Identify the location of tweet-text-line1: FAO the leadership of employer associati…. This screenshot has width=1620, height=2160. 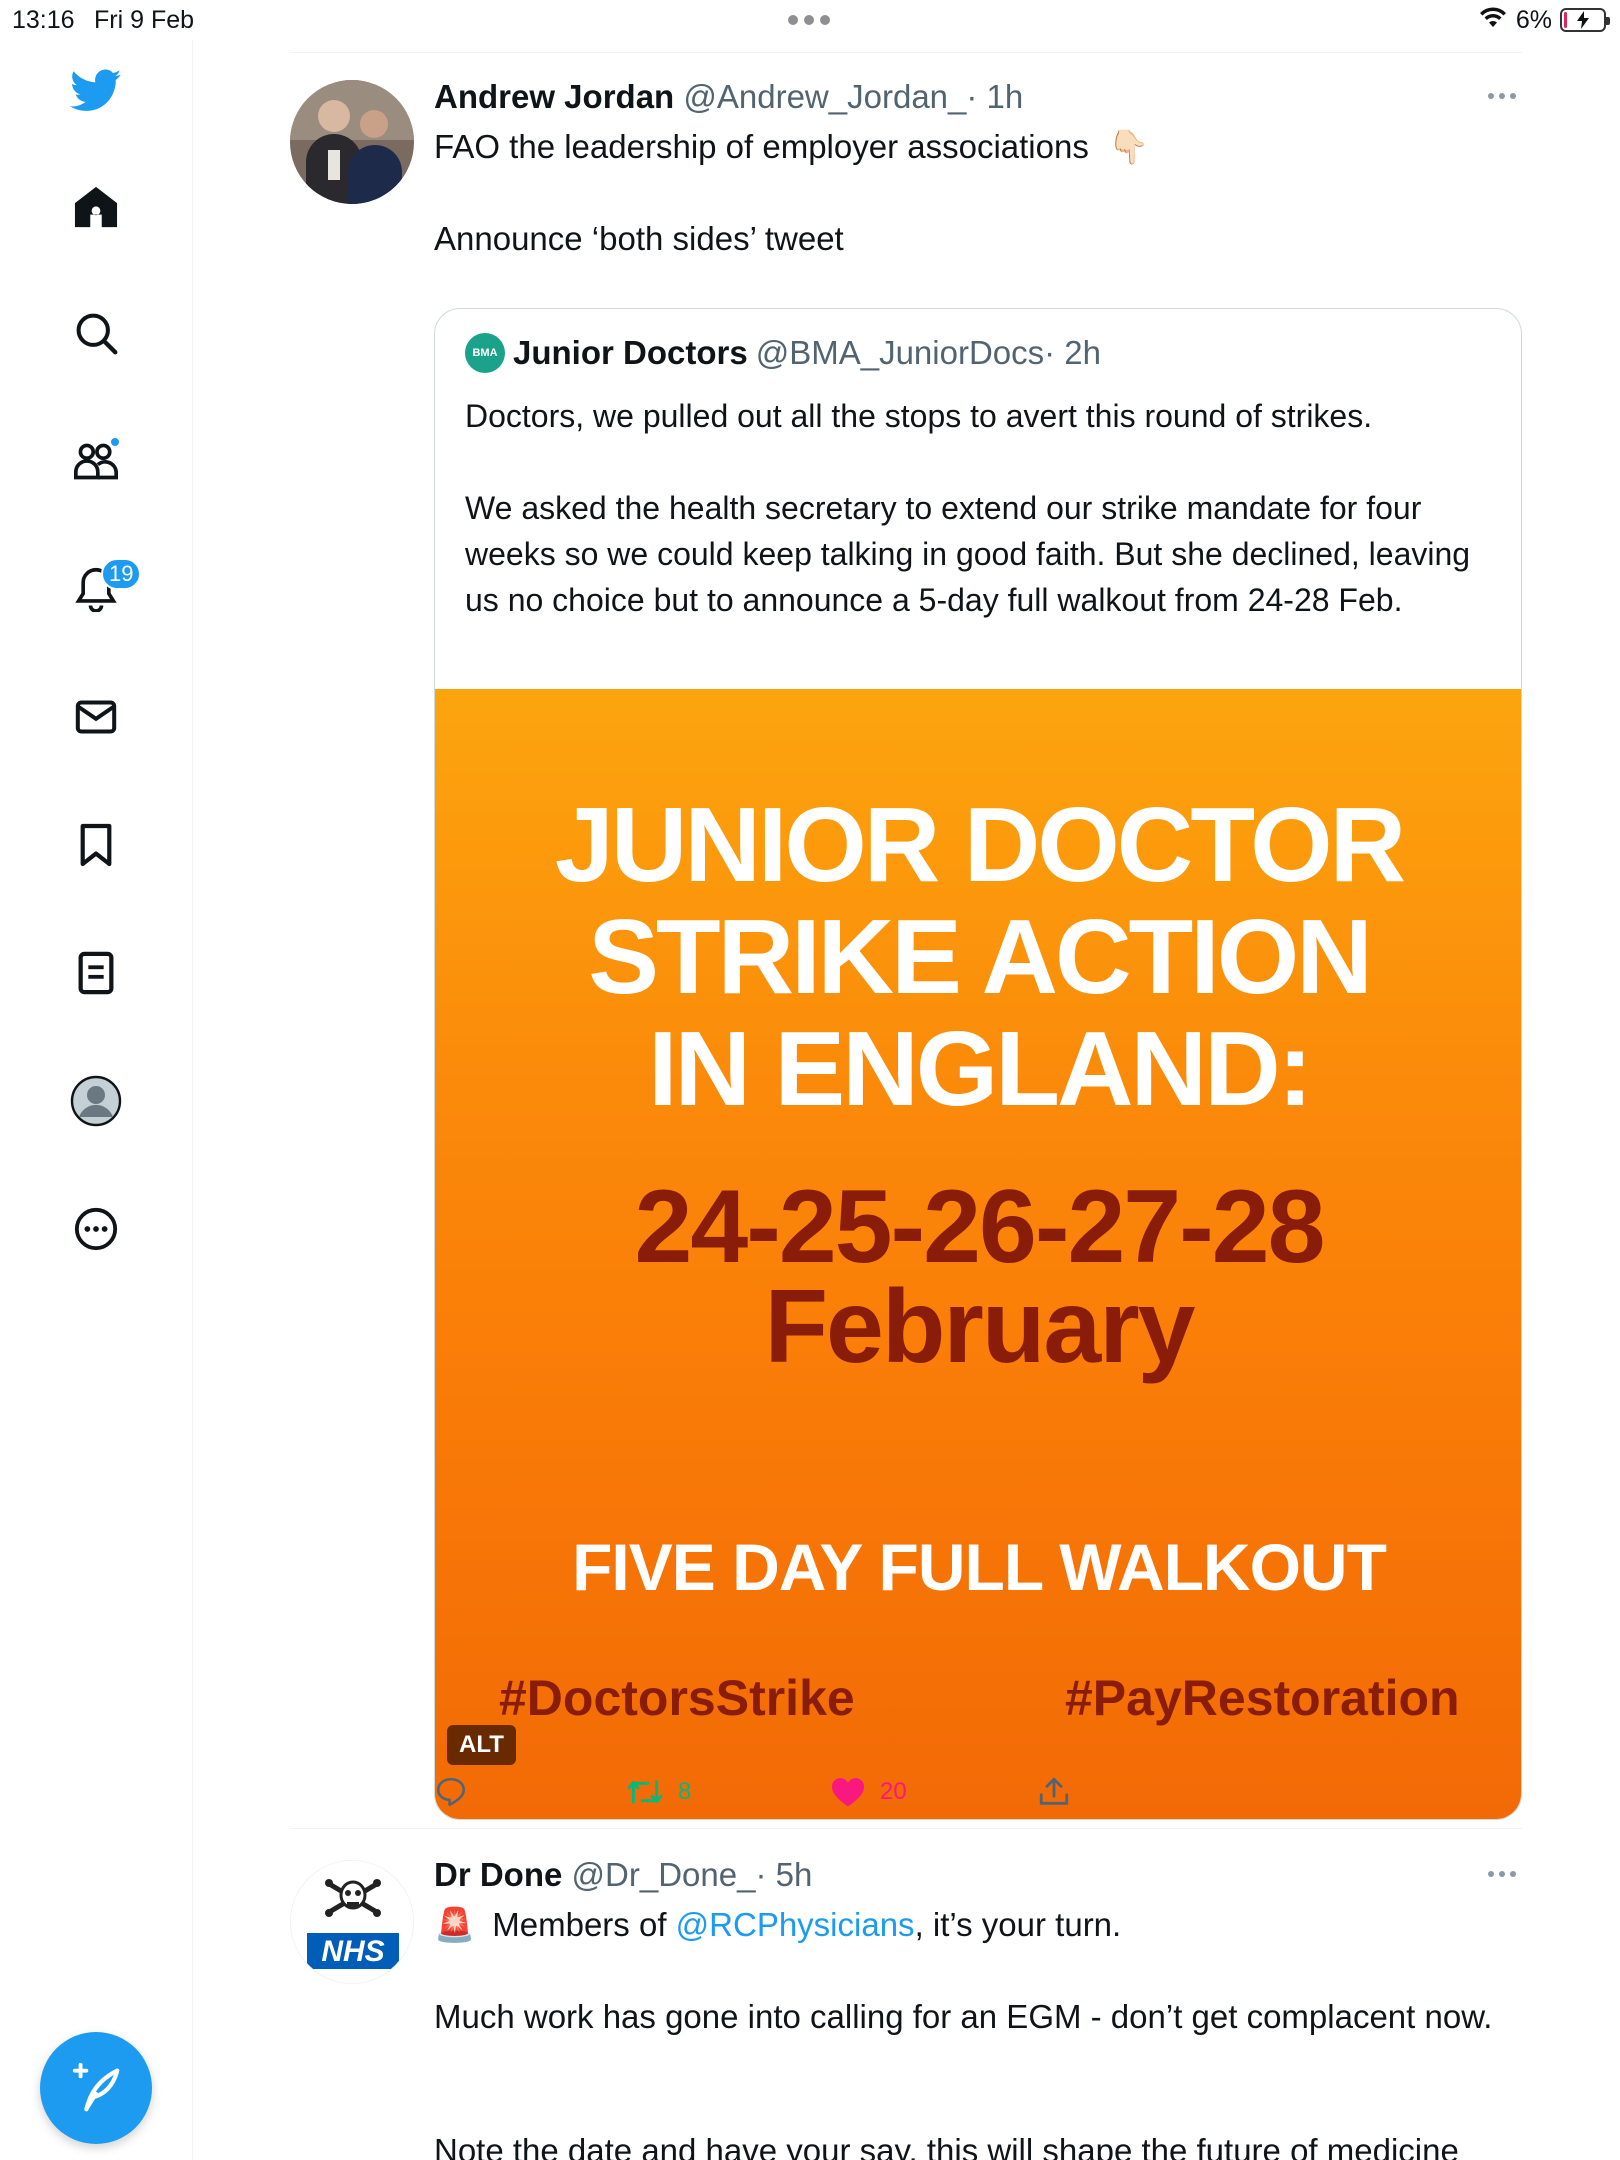
(761, 146).